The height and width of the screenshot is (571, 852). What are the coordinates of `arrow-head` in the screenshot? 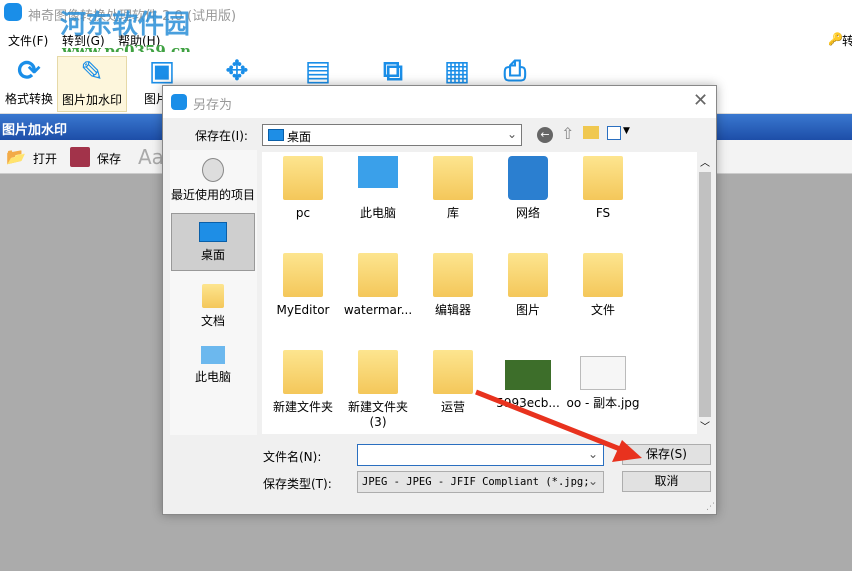 It's located at (627, 451).